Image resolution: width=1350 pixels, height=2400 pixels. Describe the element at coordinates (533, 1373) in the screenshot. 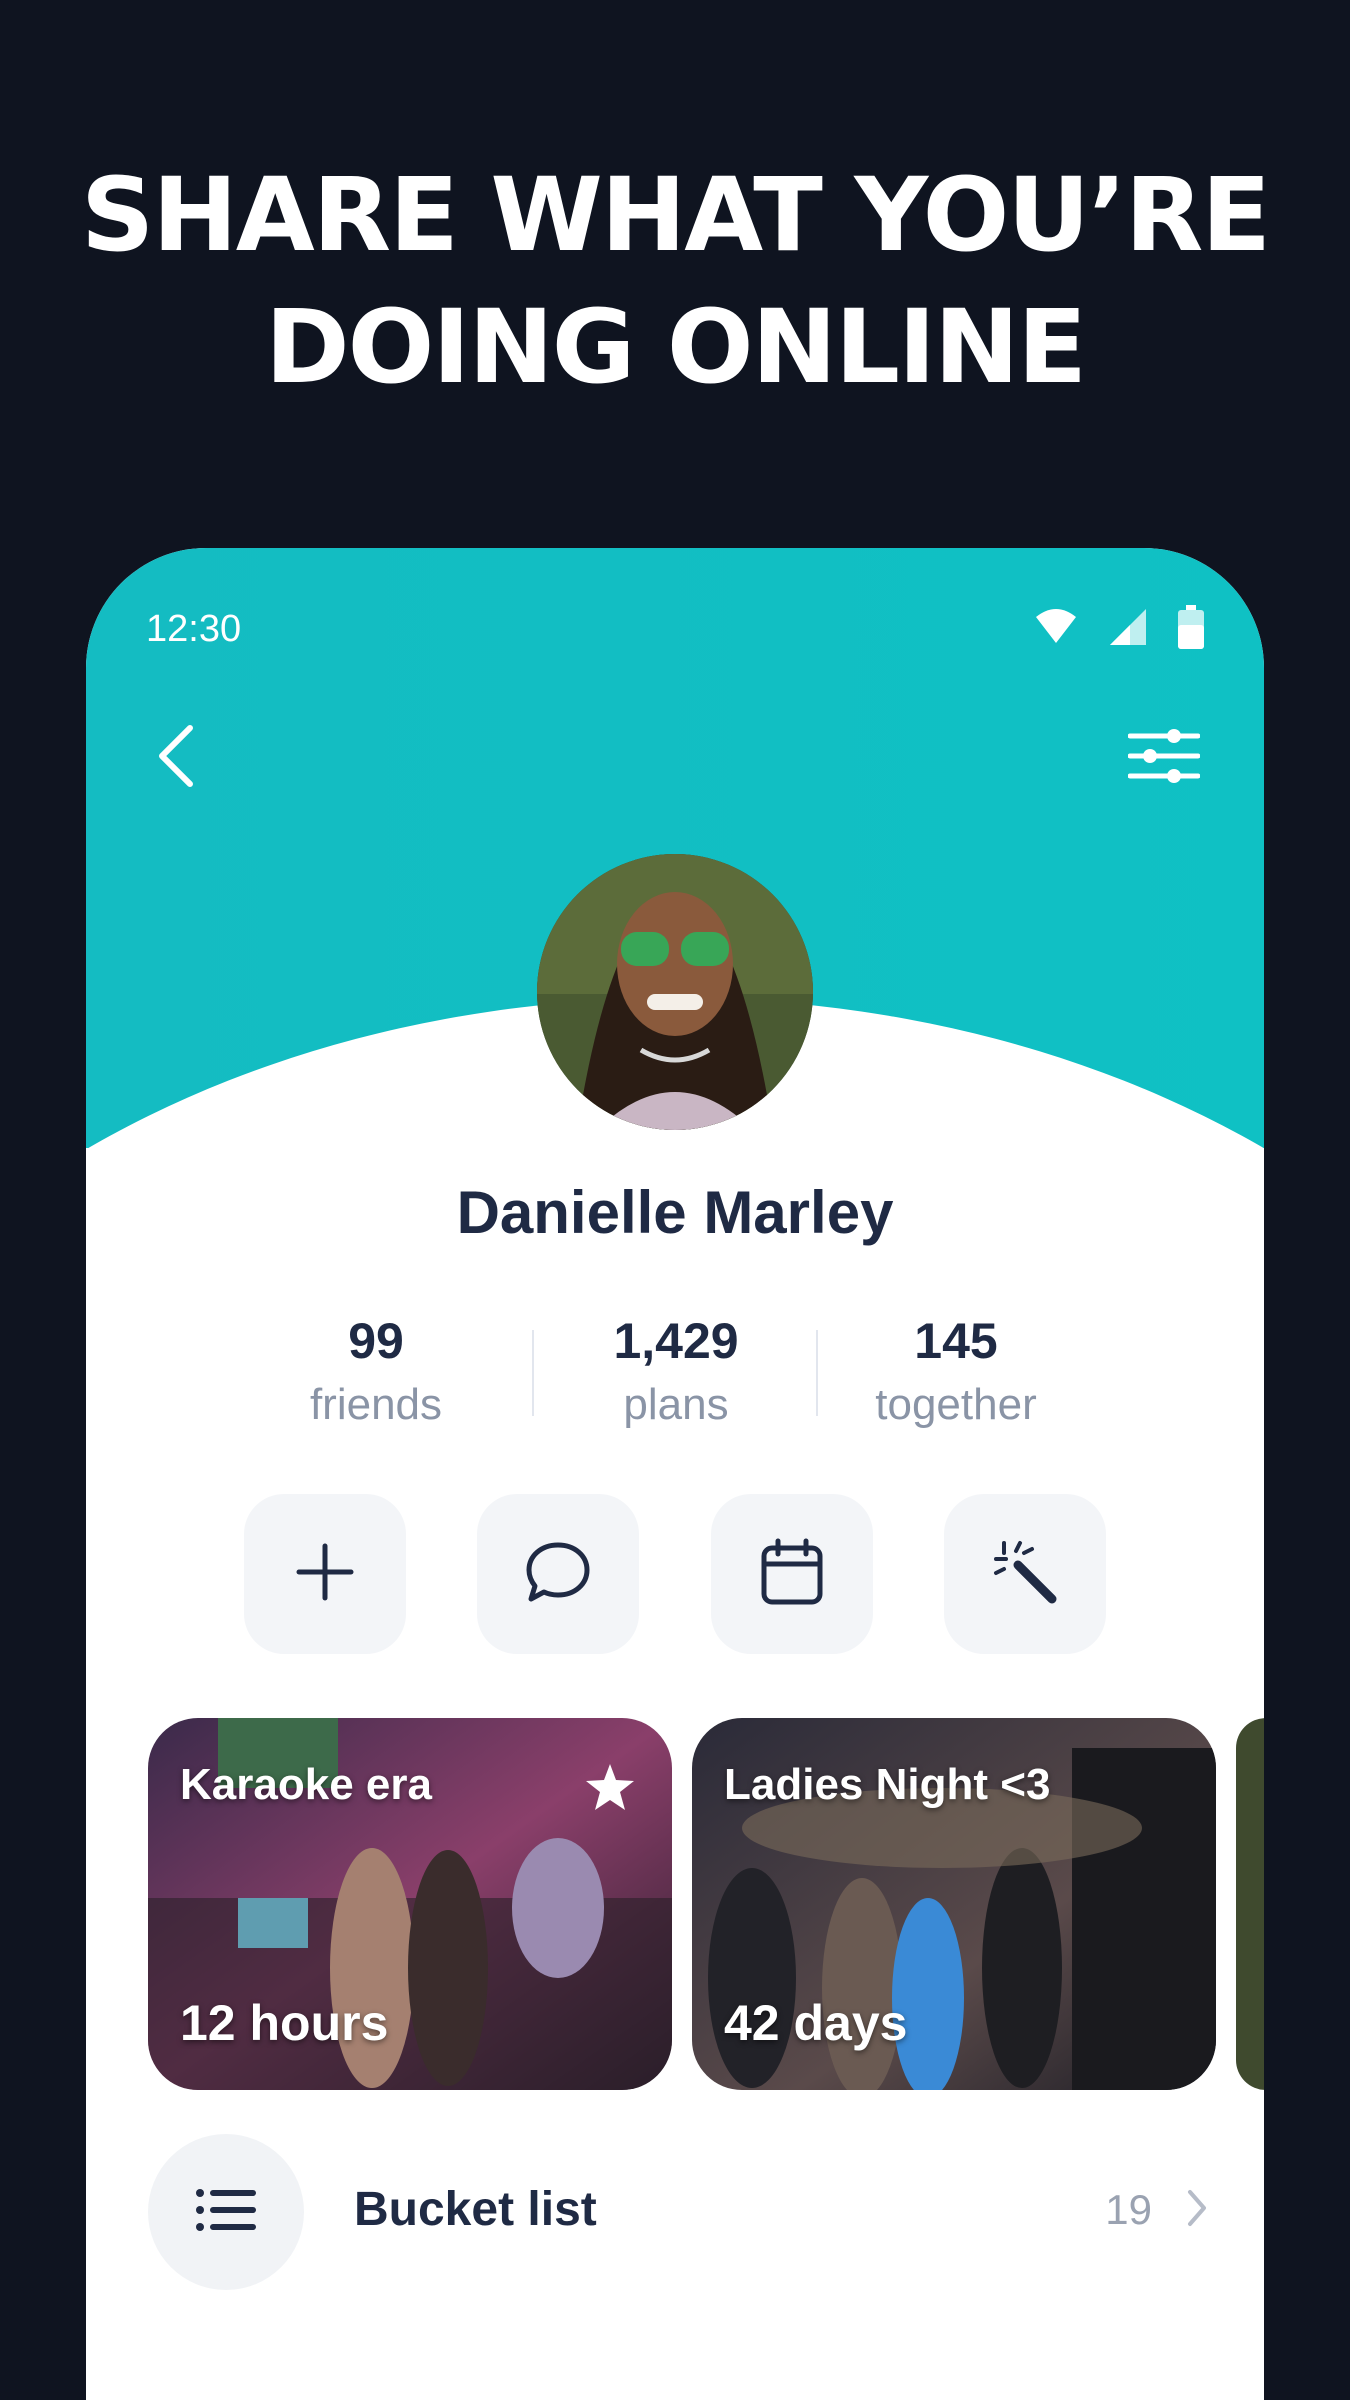

I see `stat-divider` at that location.